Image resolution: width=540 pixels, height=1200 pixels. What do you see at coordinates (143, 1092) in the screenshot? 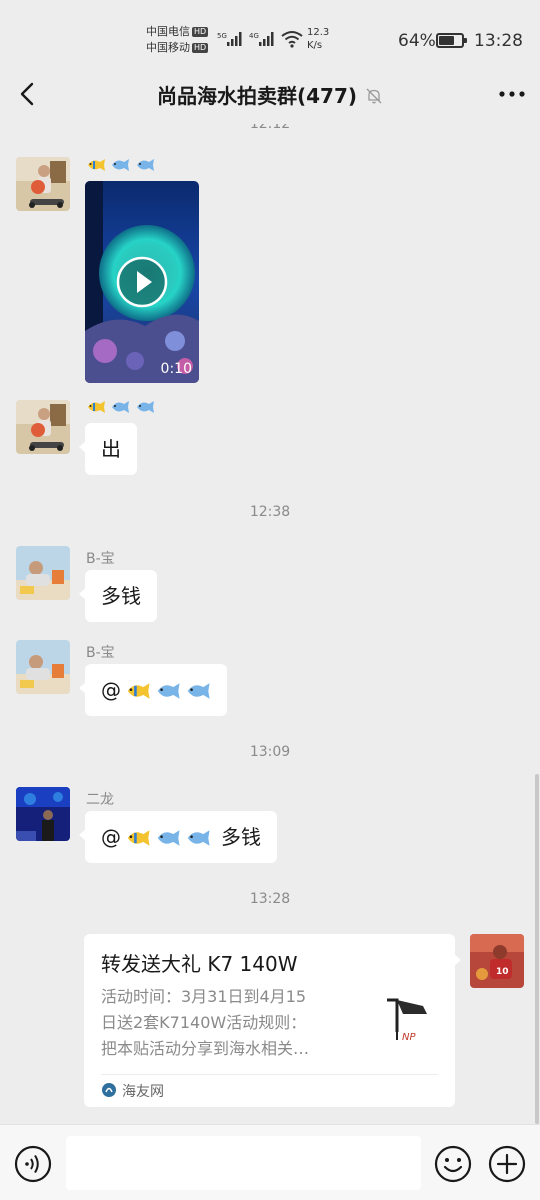
I see `link-source: 海友网` at bounding box center [143, 1092].